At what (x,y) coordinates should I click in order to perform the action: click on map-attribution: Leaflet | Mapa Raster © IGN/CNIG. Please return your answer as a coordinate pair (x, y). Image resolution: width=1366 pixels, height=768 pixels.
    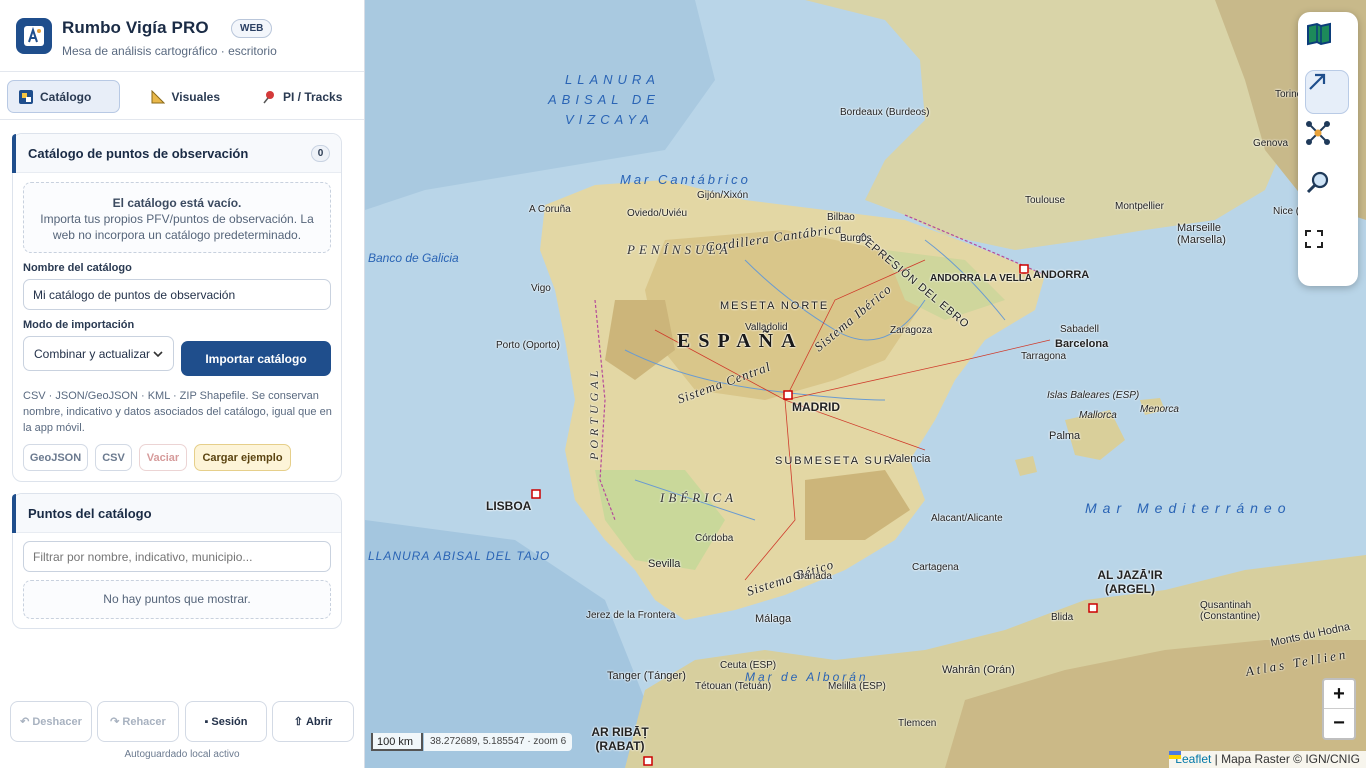
    Looking at the image, I should click on (1267, 759).